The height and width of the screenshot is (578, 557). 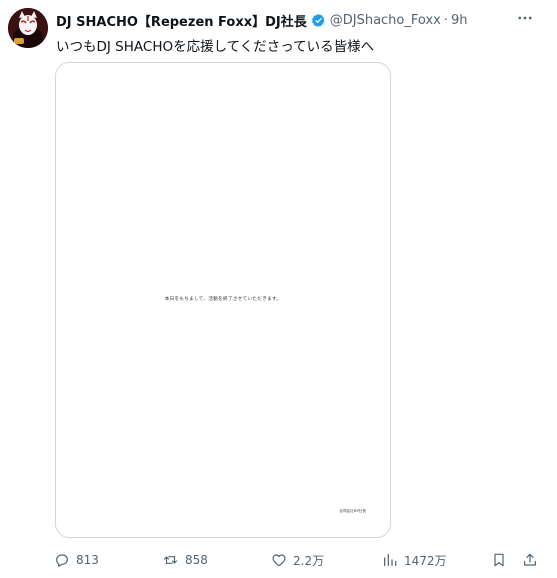 I want to click on views-button: 1472万, so click(x=414, y=560).